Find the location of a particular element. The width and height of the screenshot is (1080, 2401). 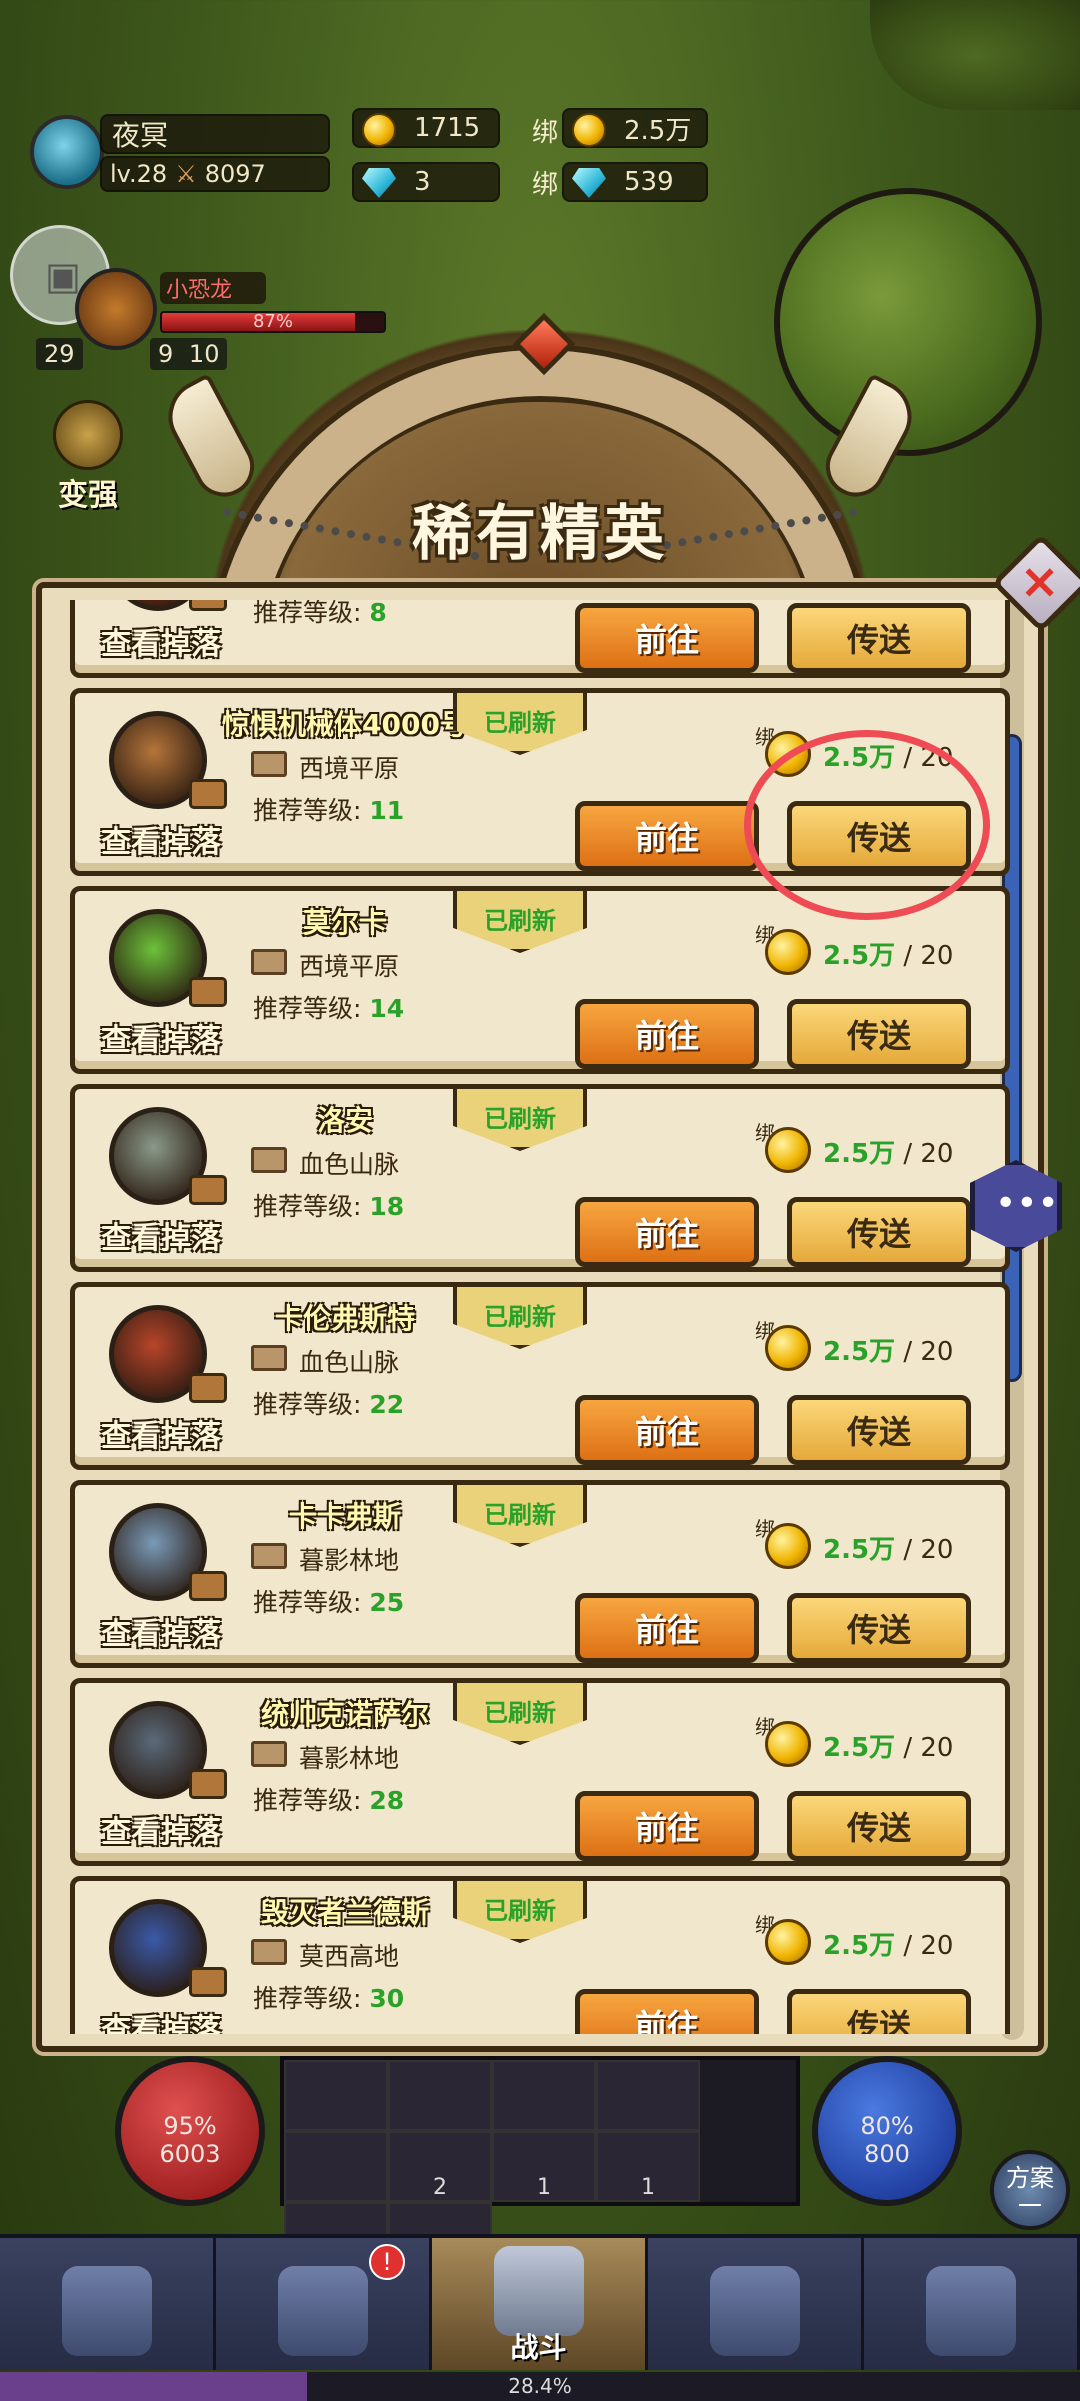

bound-gem-display: 539 is located at coordinates (635, 182).